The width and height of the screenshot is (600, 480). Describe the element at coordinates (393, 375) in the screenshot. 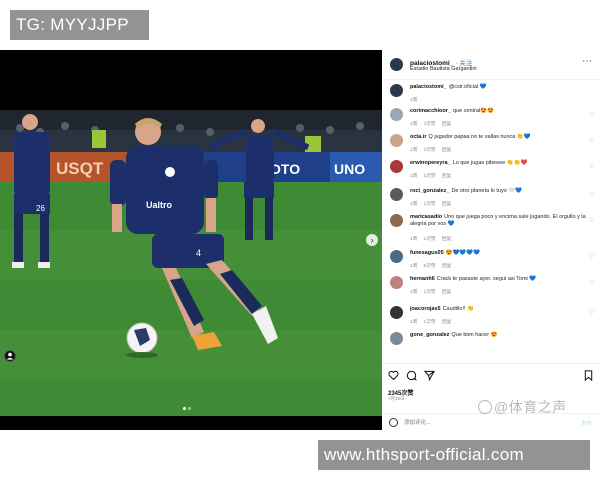

I see `heart-icon` at that location.